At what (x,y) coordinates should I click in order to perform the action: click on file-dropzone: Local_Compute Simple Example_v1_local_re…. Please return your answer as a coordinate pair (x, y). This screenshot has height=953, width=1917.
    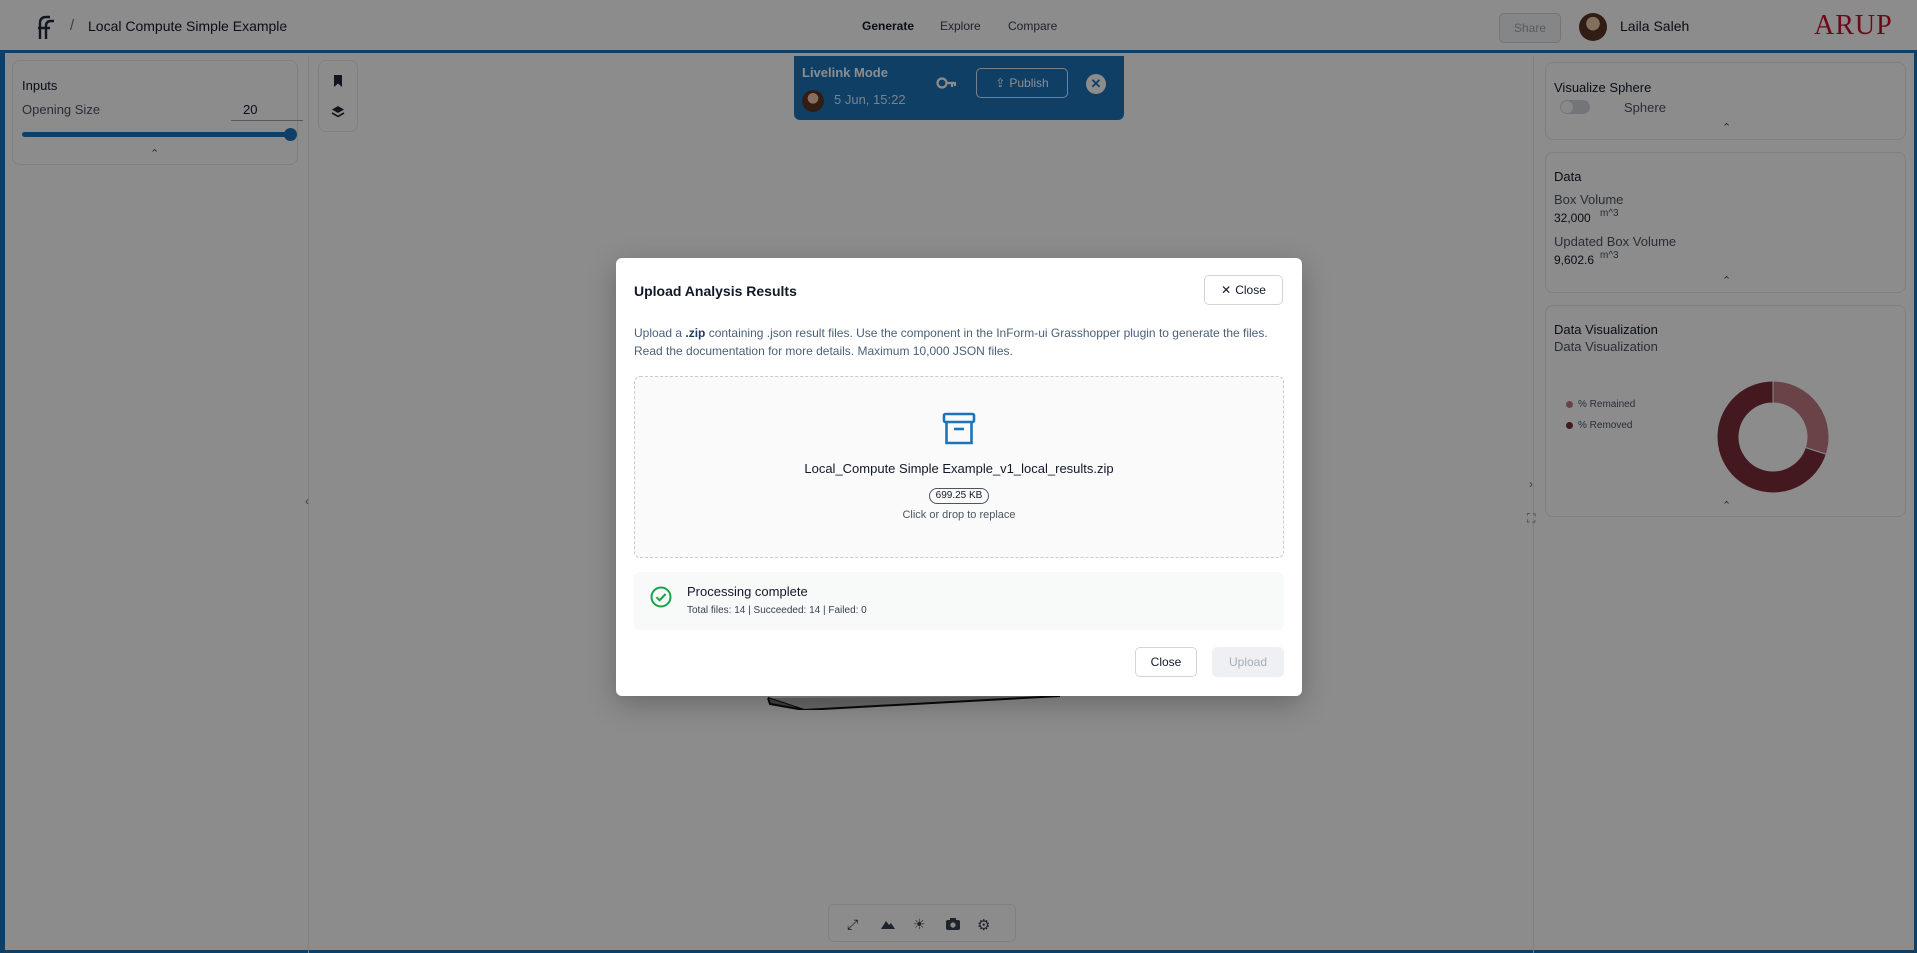
    Looking at the image, I should click on (959, 467).